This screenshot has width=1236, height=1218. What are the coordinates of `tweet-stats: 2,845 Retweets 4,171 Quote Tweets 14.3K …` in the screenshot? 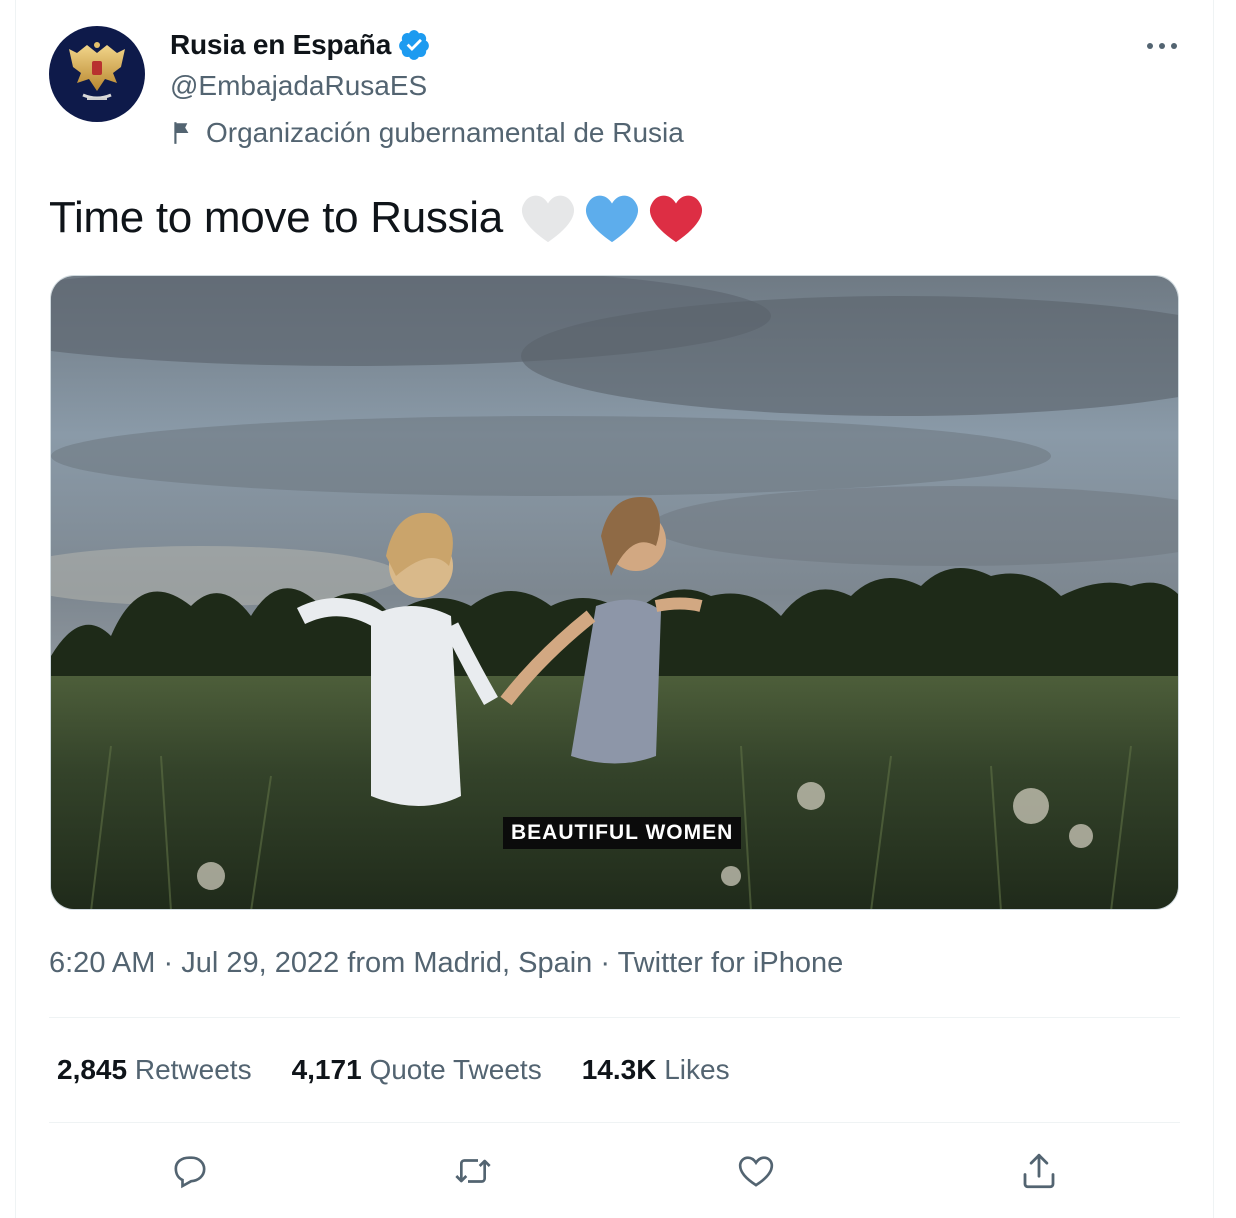 It's located at (393, 1070).